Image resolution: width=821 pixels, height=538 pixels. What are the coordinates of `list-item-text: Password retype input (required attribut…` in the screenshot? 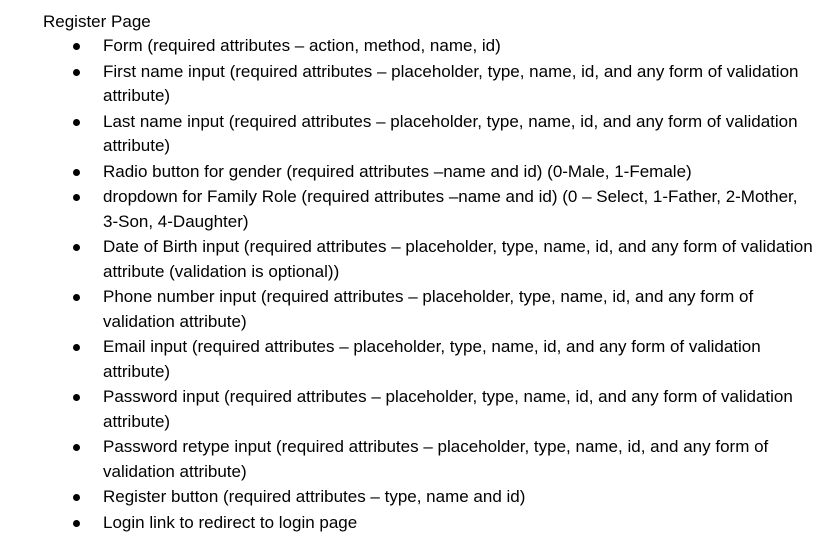 It's located at (436, 459).